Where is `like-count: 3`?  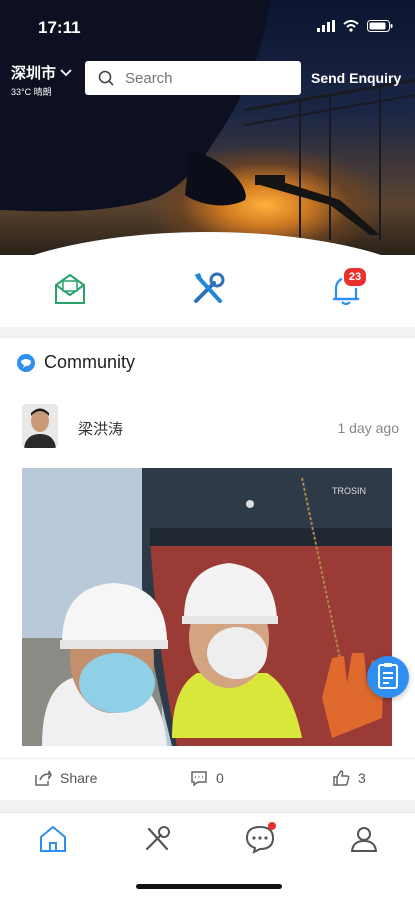 like-count: 3 is located at coordinates (362, 778).